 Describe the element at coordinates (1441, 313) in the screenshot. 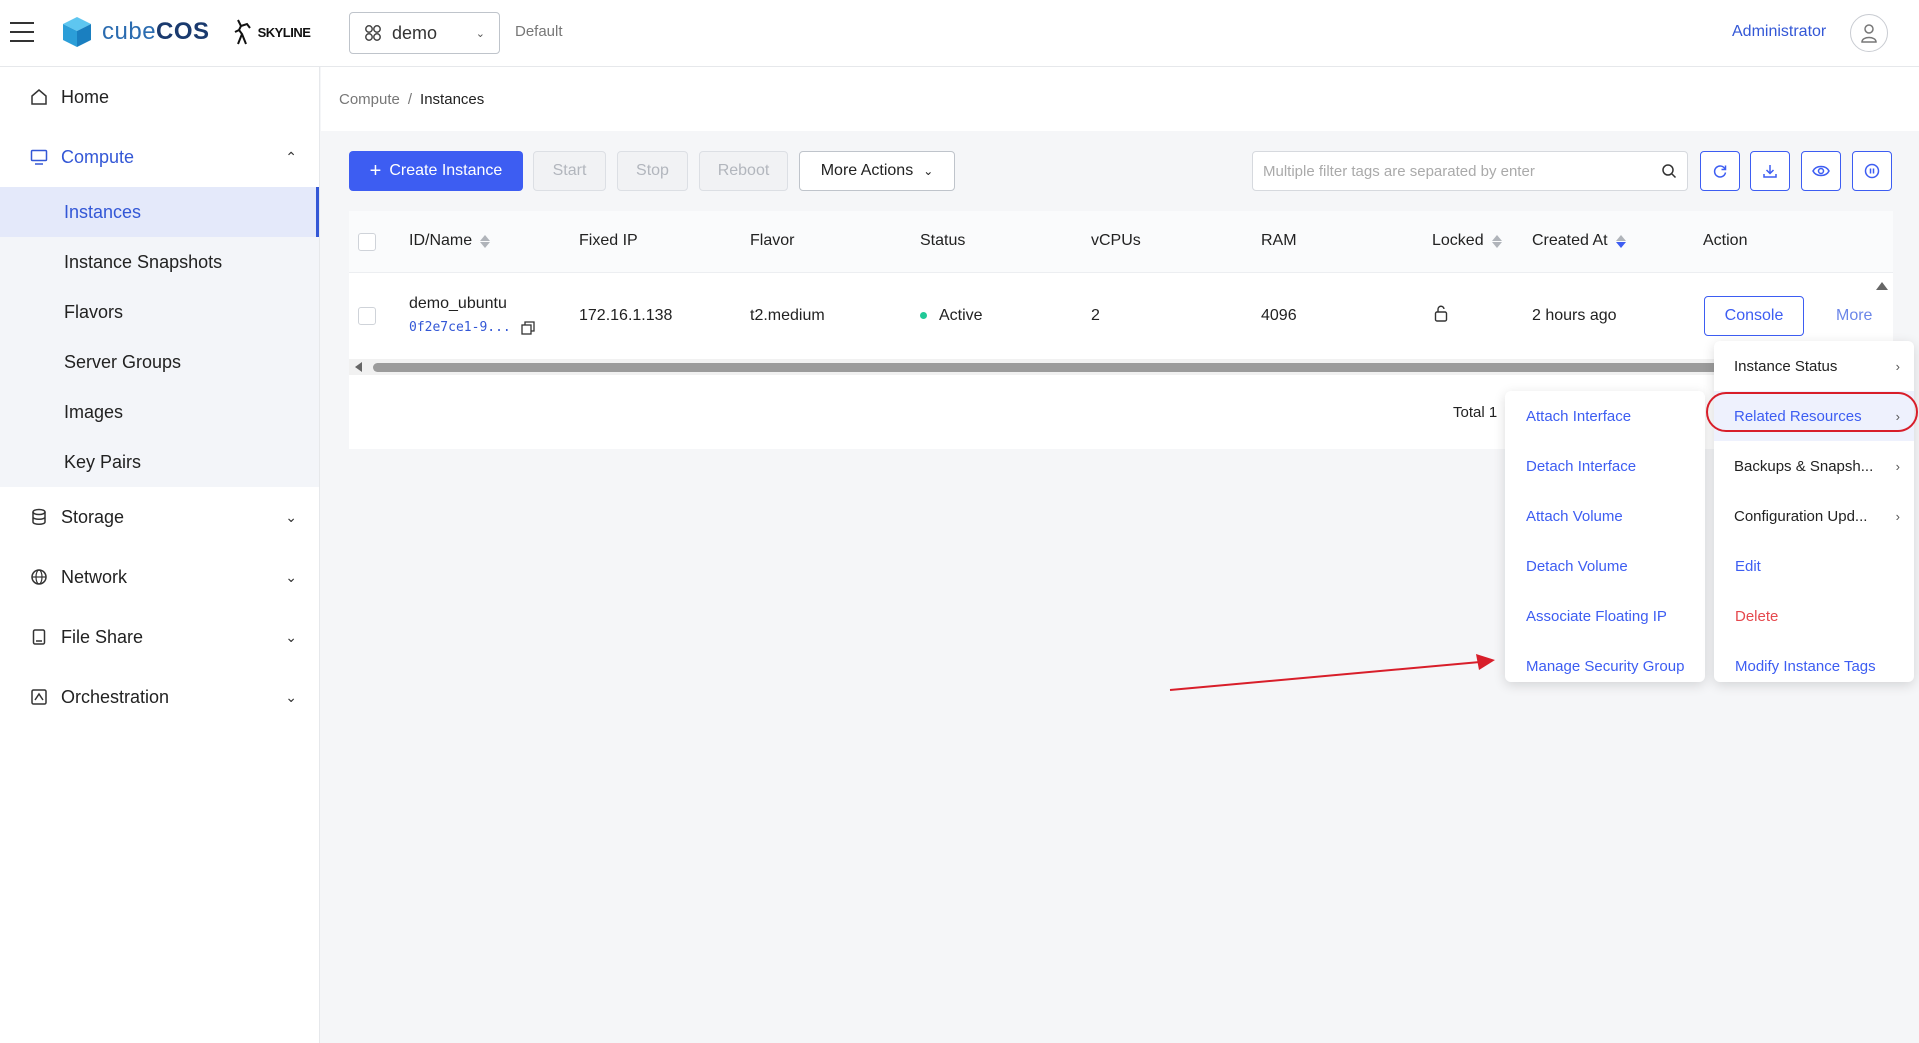

I see `unlock-icon` at that location.